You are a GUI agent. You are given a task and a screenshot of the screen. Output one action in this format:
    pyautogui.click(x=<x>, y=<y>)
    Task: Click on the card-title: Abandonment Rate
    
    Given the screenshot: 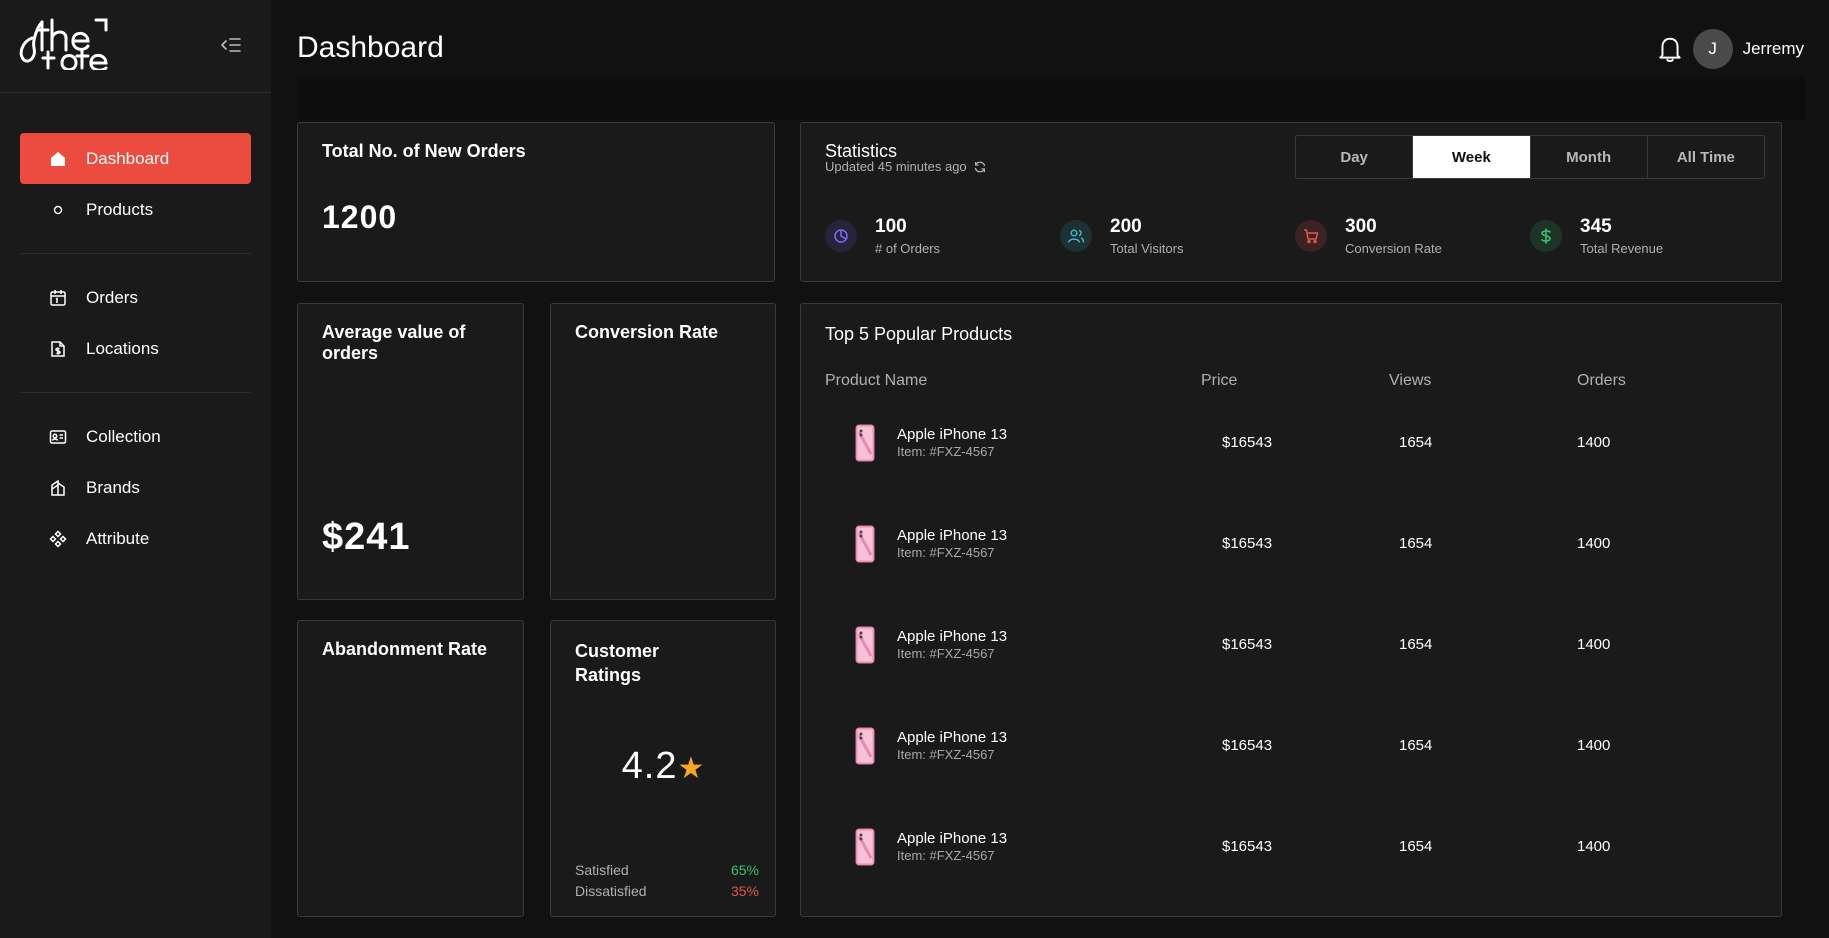 What is the action you would take?
    pyautogui.click(x=405, y=649)
    